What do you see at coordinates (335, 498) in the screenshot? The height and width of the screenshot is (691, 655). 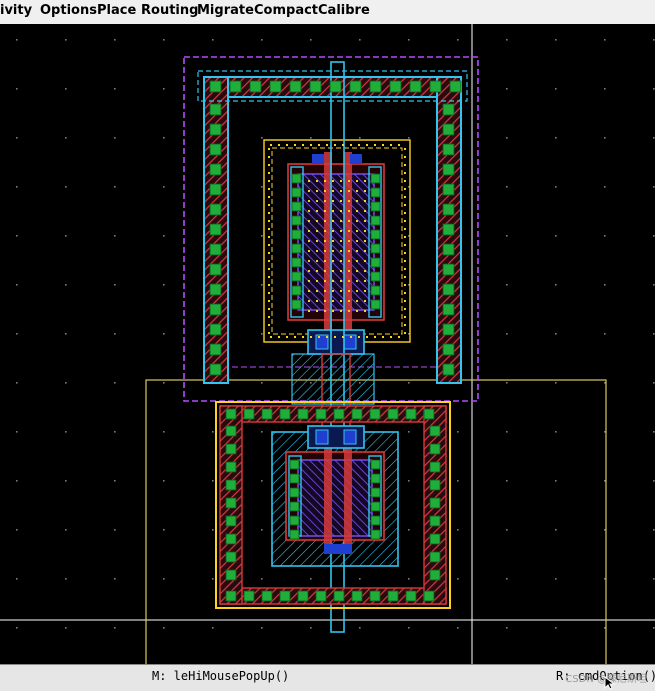 I see `nmos-metal2-fill` at bounding box center [335, 498].